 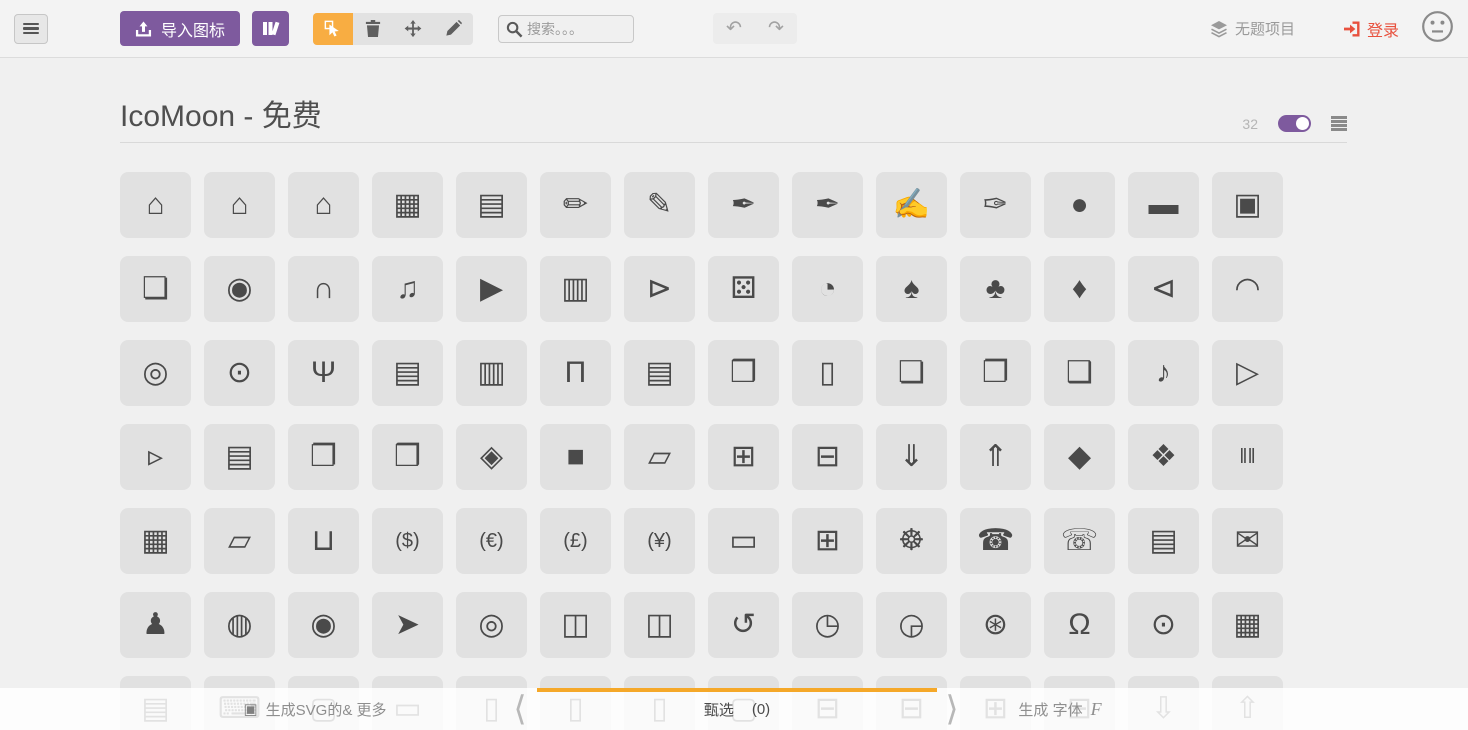 I want to click on icon-tile-folder: ■, so click(x=575, y=457).